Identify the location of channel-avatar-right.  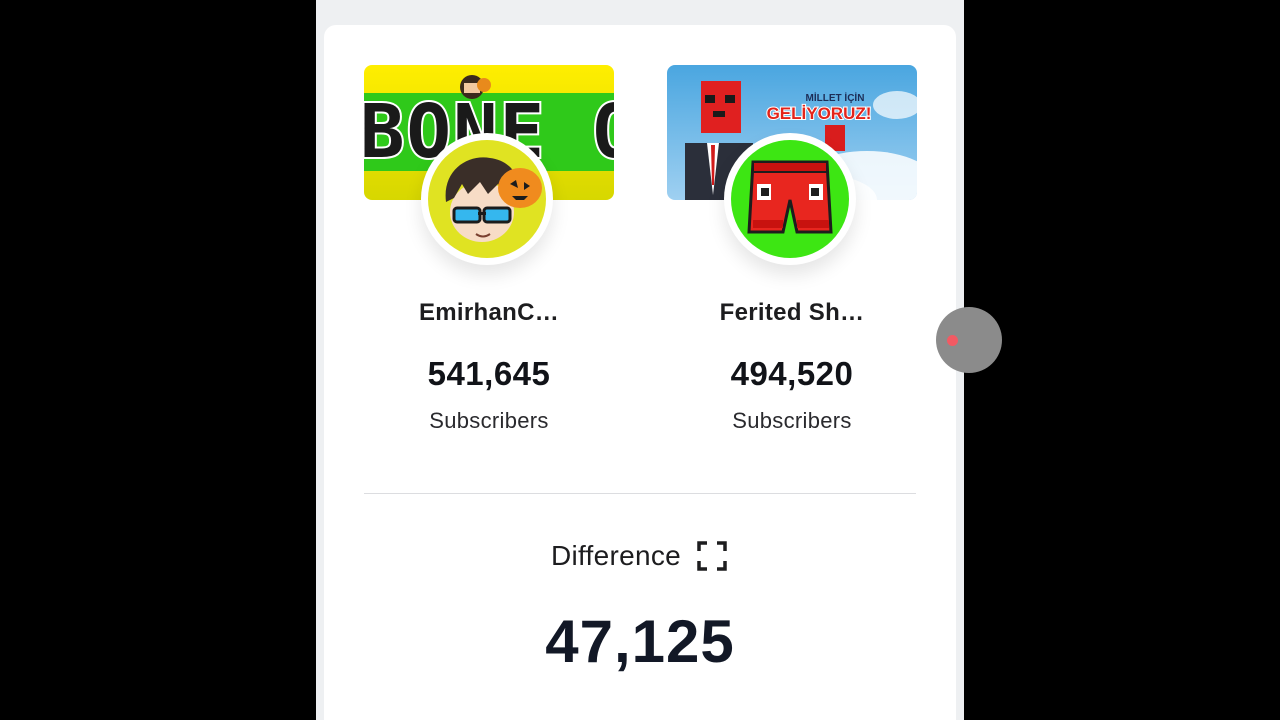
(790, 199).